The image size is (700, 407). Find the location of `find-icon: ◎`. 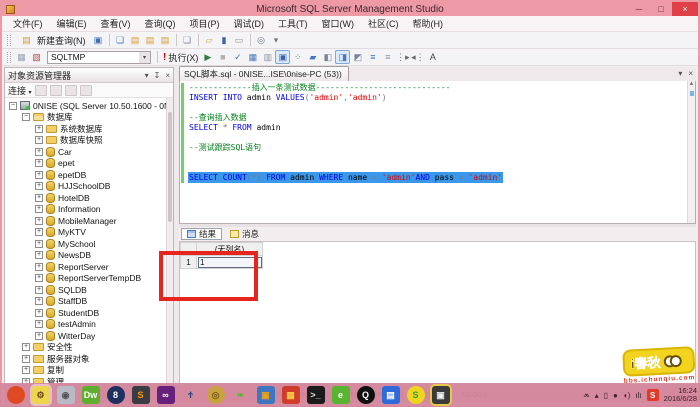

find-icon: ◎ is located at coordinates (261, 40).